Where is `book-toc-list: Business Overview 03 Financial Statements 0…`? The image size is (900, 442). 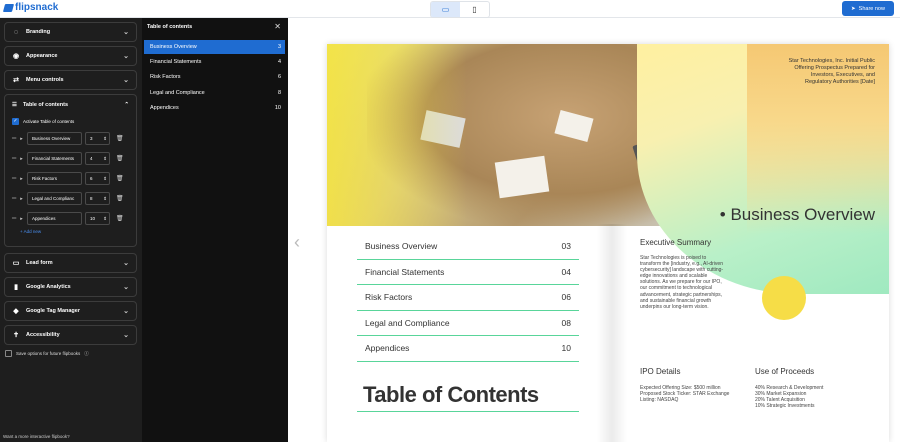
book-toc-list: Business Overview 03 Financial Statements 0… is located at coordinates (468, 298).